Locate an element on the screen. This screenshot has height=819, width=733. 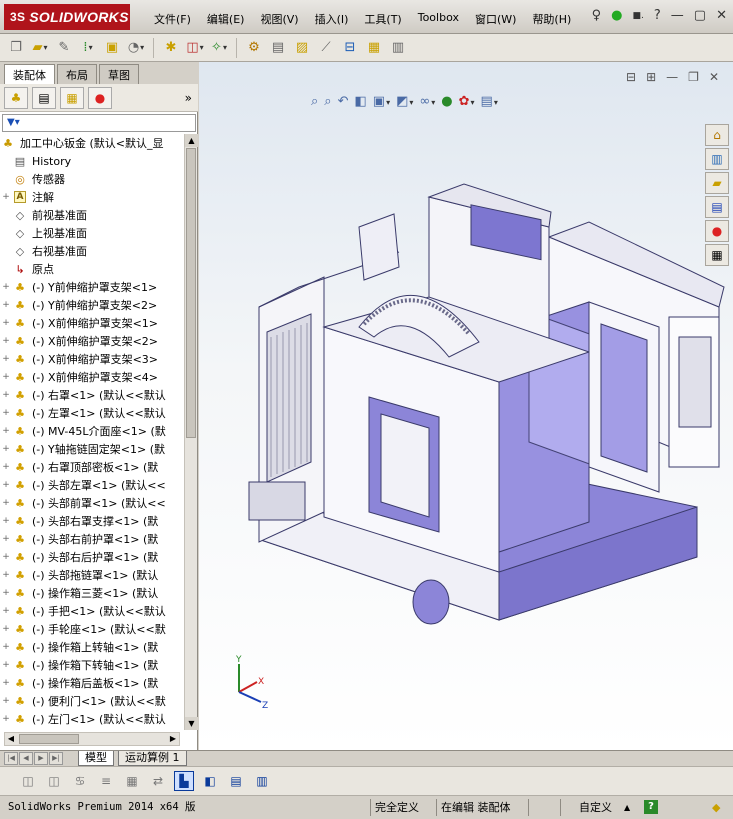
tree-item: + ♣ (-) 操作箱下转轴<1> (默 is located at coordinates (92, 665).